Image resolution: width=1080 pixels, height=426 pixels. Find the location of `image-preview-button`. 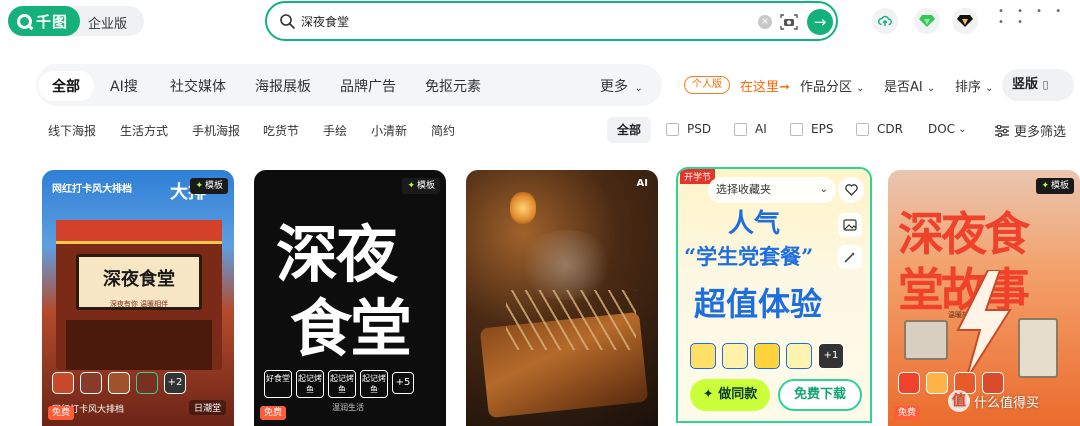

image-preview-button is located at coordinates (850, 225).